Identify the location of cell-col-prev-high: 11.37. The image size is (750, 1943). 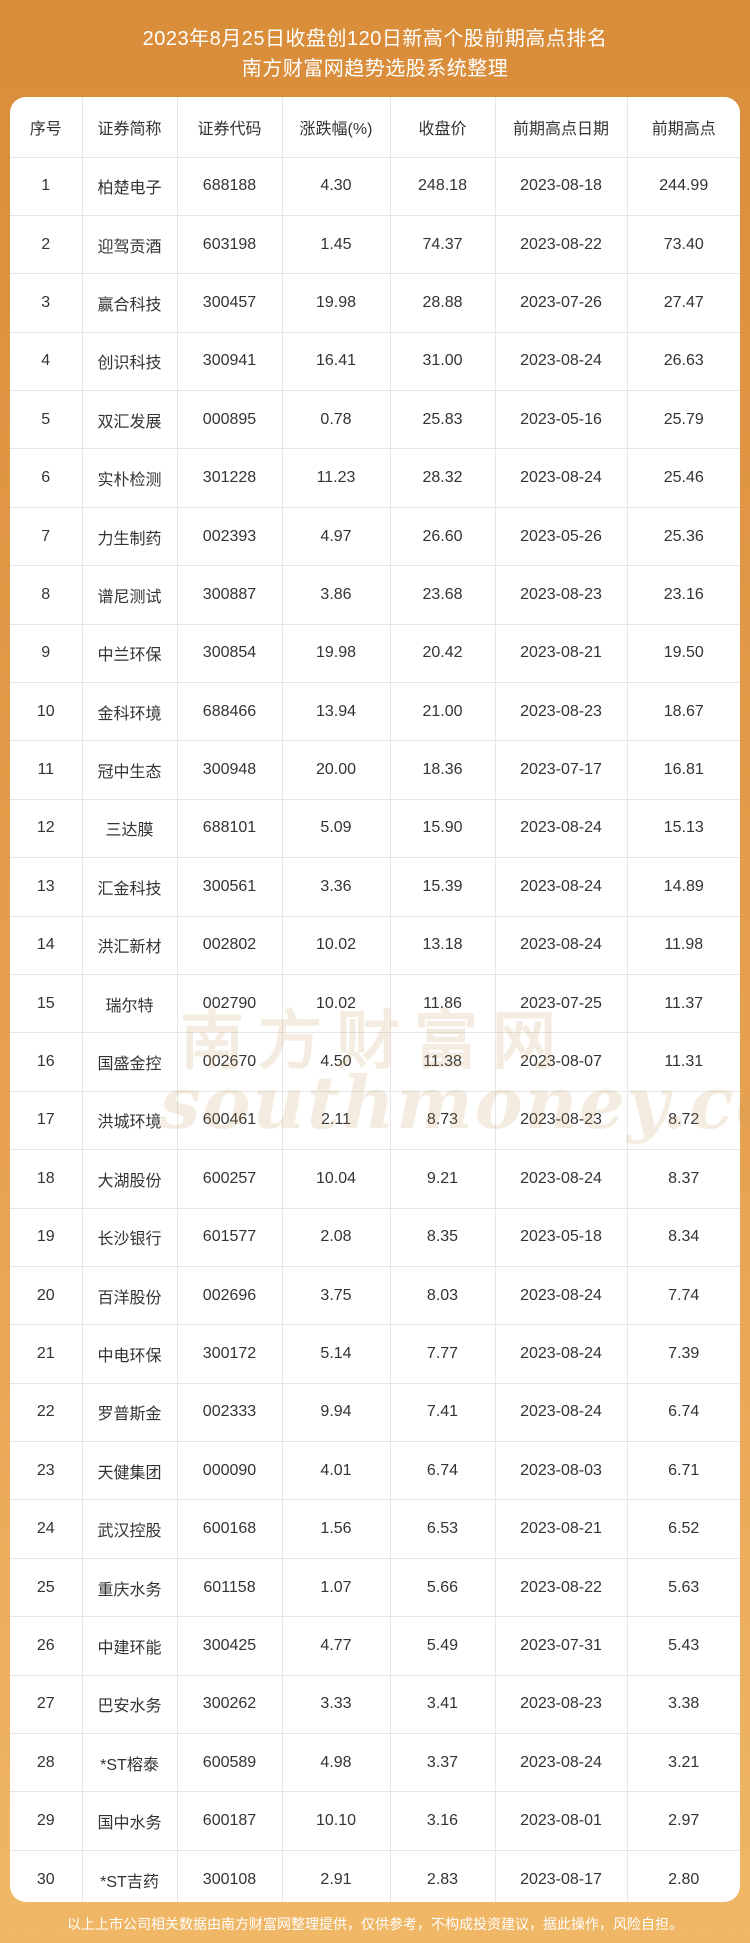
(683, 1004).